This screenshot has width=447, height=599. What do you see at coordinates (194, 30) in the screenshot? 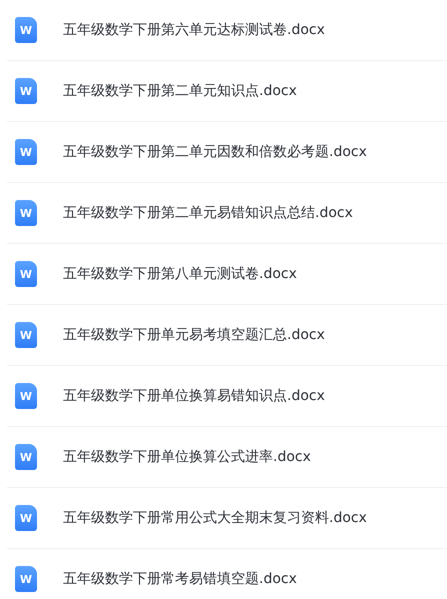
I see `file-name: 五年级数学下册第六单元达标测试卷.docx` at bounding box center [194, 30].